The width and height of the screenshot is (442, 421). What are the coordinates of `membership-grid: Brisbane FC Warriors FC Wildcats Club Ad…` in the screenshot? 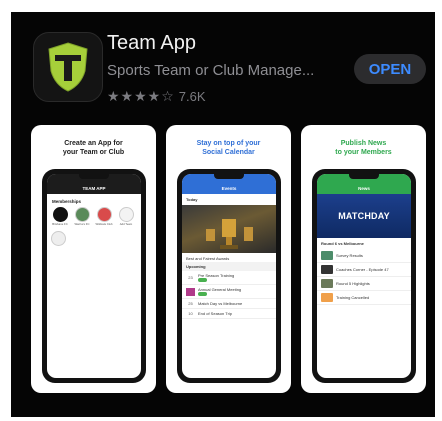 It's located at (94, 216).